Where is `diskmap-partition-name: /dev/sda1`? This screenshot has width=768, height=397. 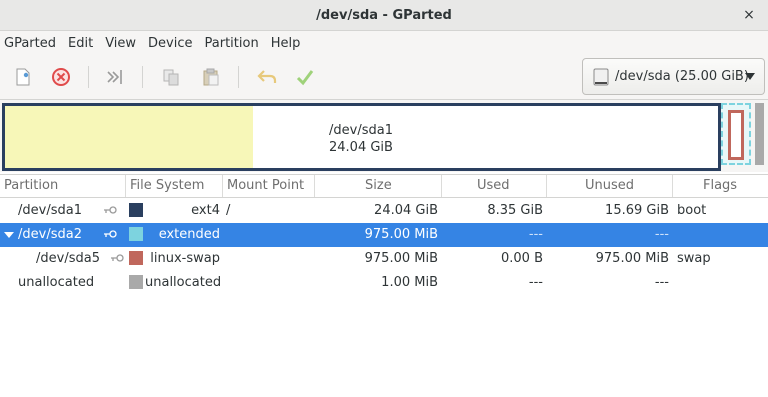
diskmap-partition-name: /dev/sda1 is located at coordinates (361, 130).